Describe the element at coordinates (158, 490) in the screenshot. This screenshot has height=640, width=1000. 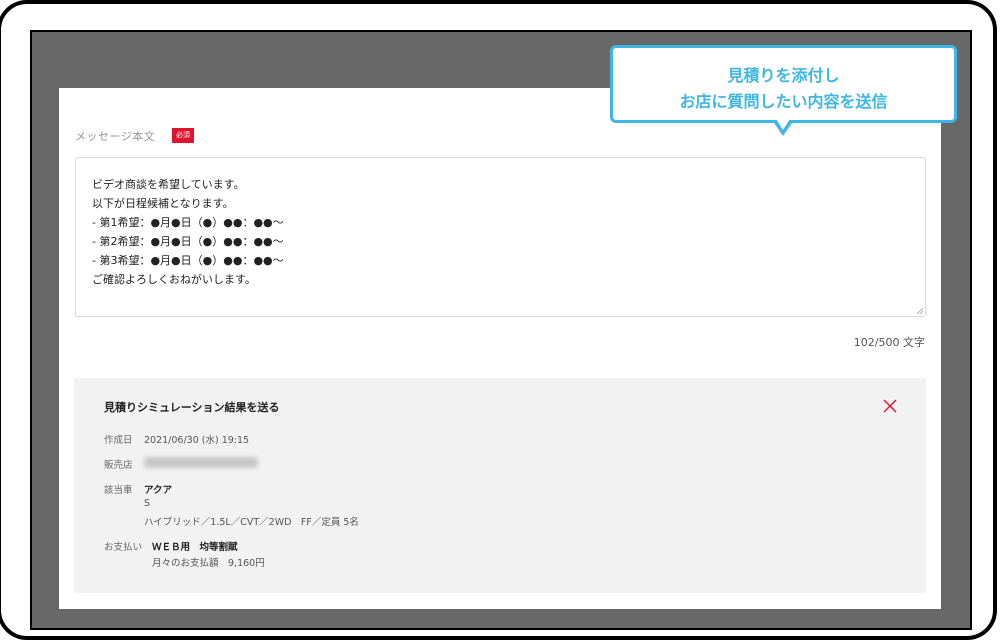
I see `vehicle-name: アクア` at that location.